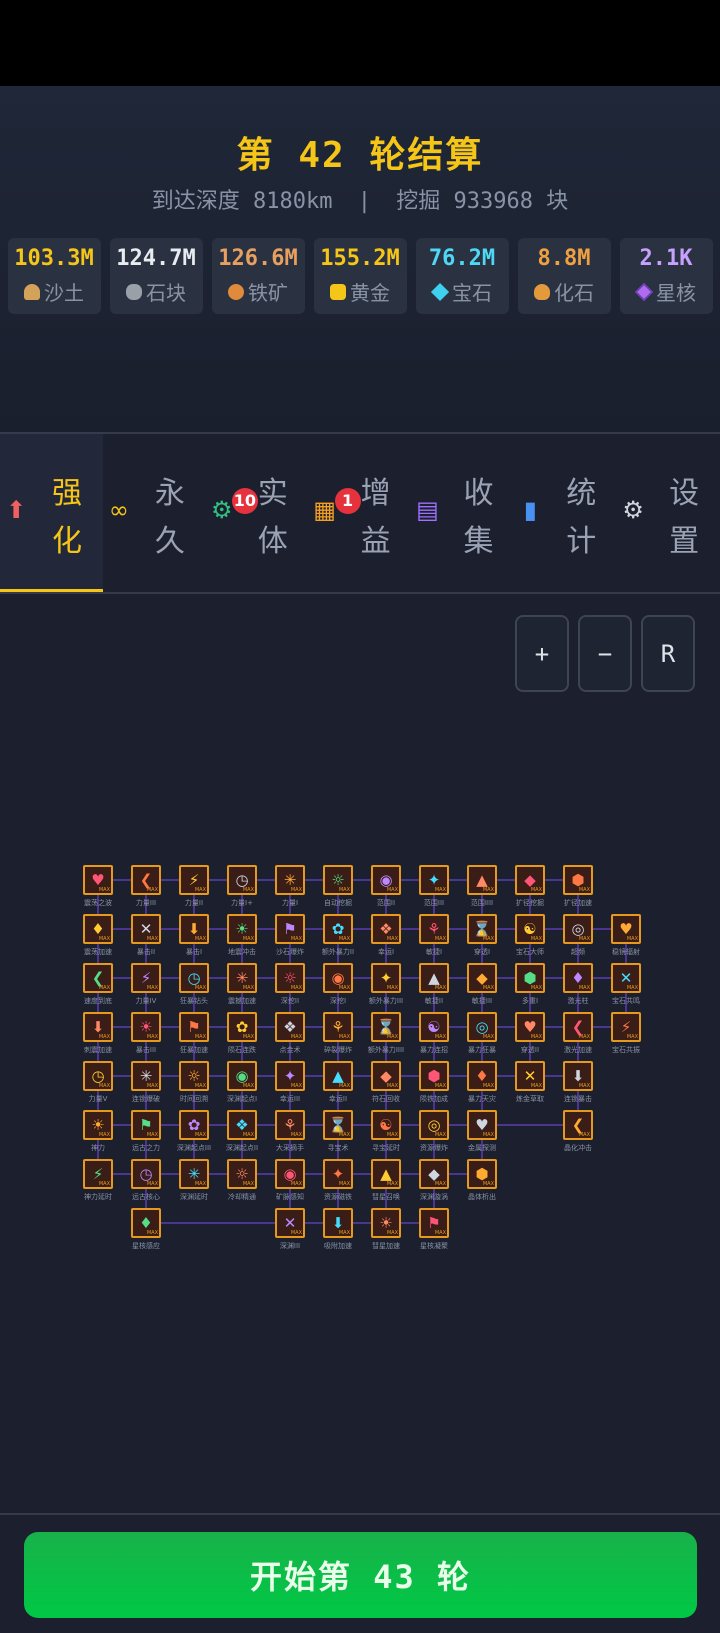 The width and height of the screenshot is (720, 1633). Describe the element at coordinates (257, 513) in the screenshot. I see `tab-2: ⚙ 10 实体` at that location.